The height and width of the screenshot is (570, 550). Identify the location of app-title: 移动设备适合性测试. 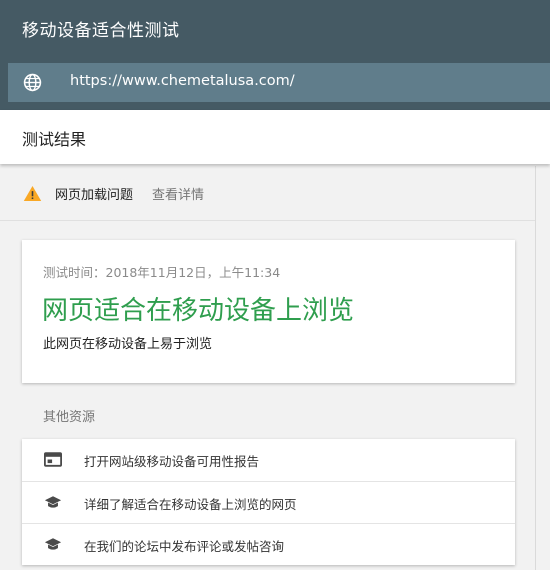
(101, 31).